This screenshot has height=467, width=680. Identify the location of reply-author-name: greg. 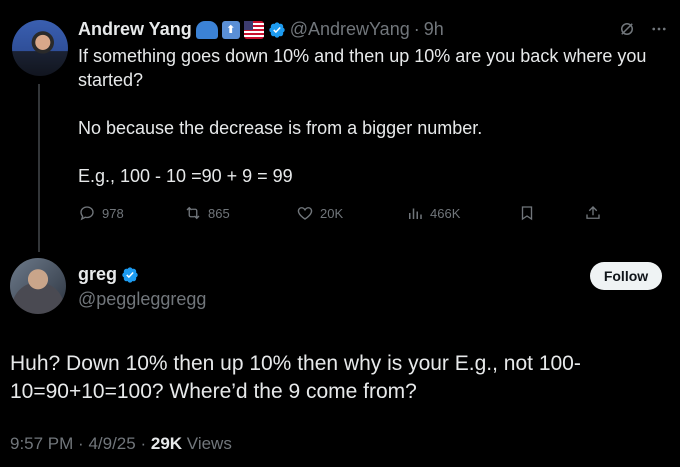
(97, 274).